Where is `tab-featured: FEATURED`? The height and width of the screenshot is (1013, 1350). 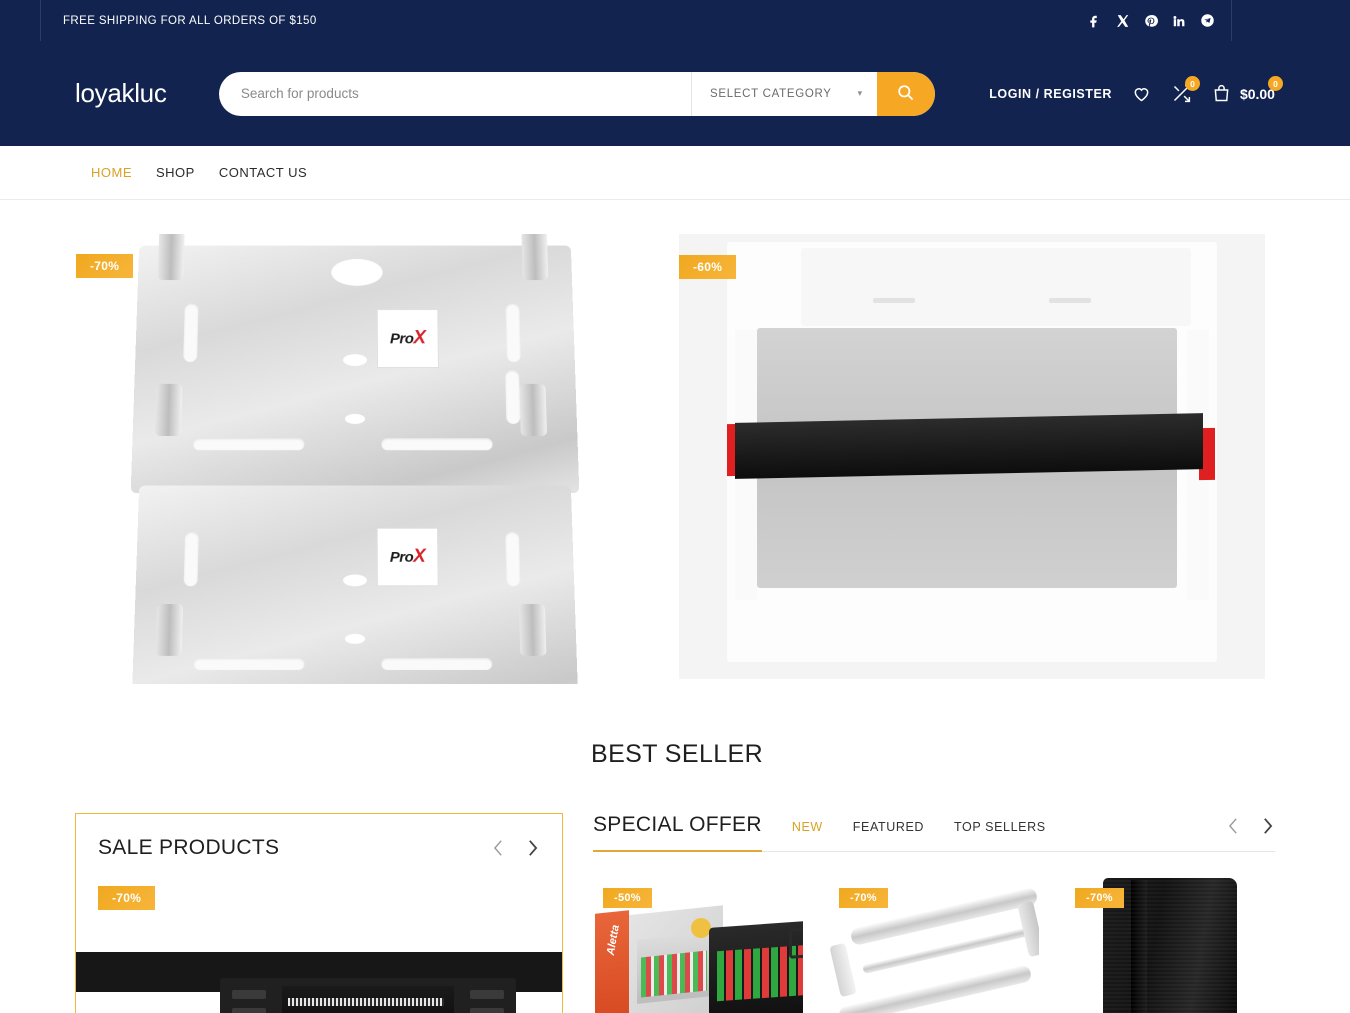 tab-featured: FEATURED is located at coordinates (888, 827).